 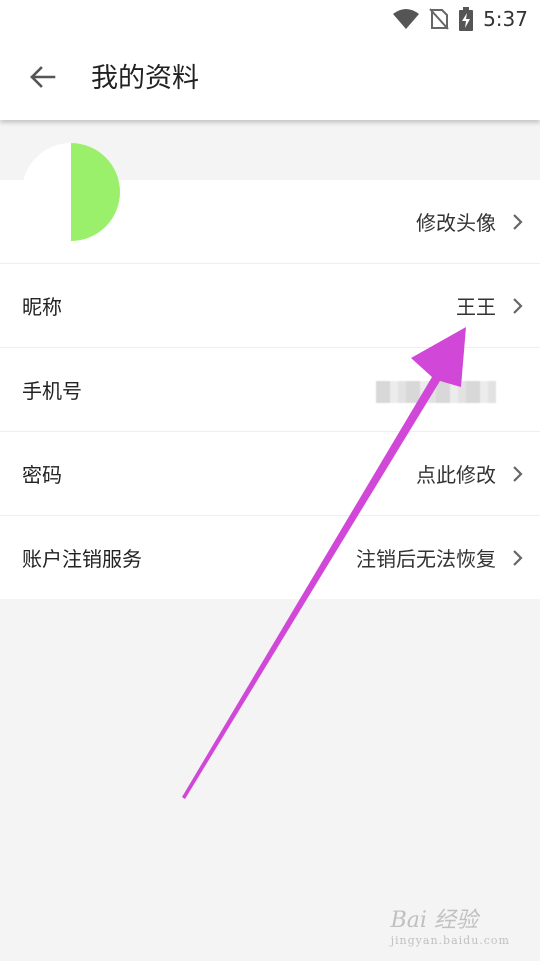 I want to click on arrow-left-icon, so click(x=42, y=79).